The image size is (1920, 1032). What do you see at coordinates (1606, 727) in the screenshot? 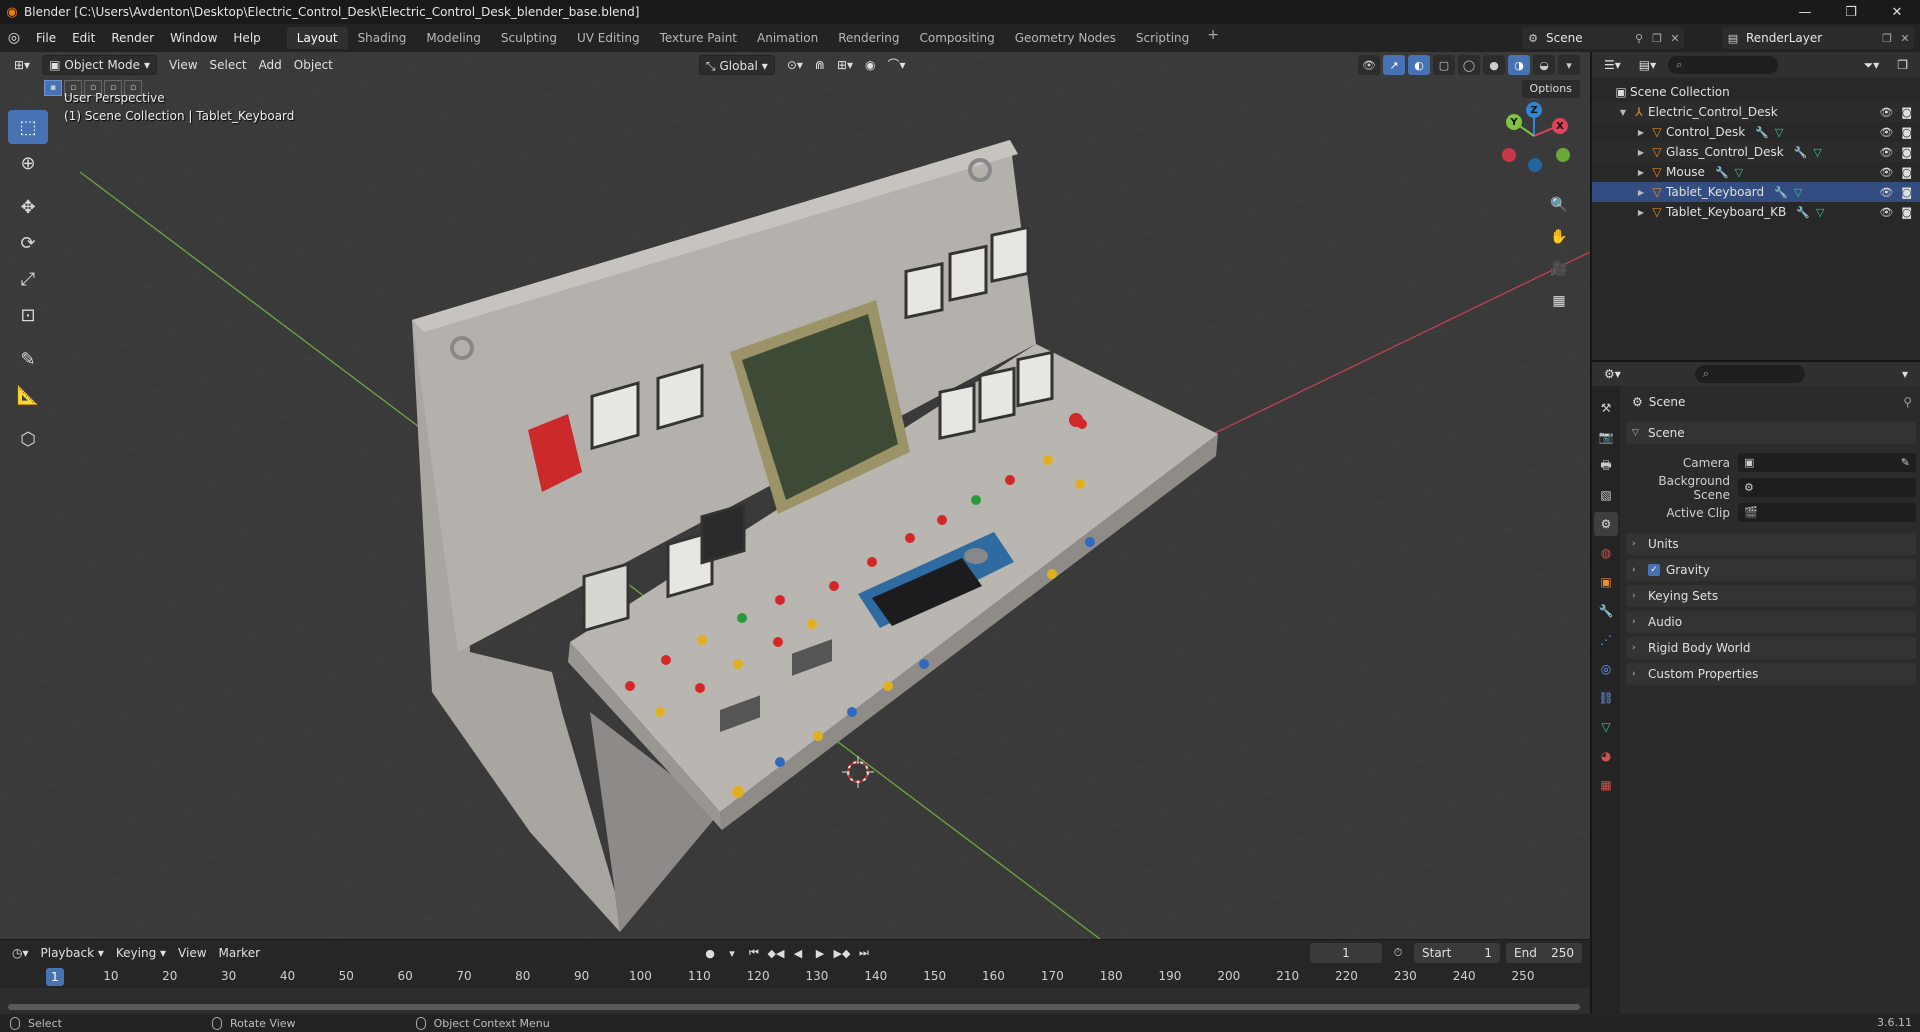
I see `data-tab-icon: ▽` at bounding box center [1606, 727].